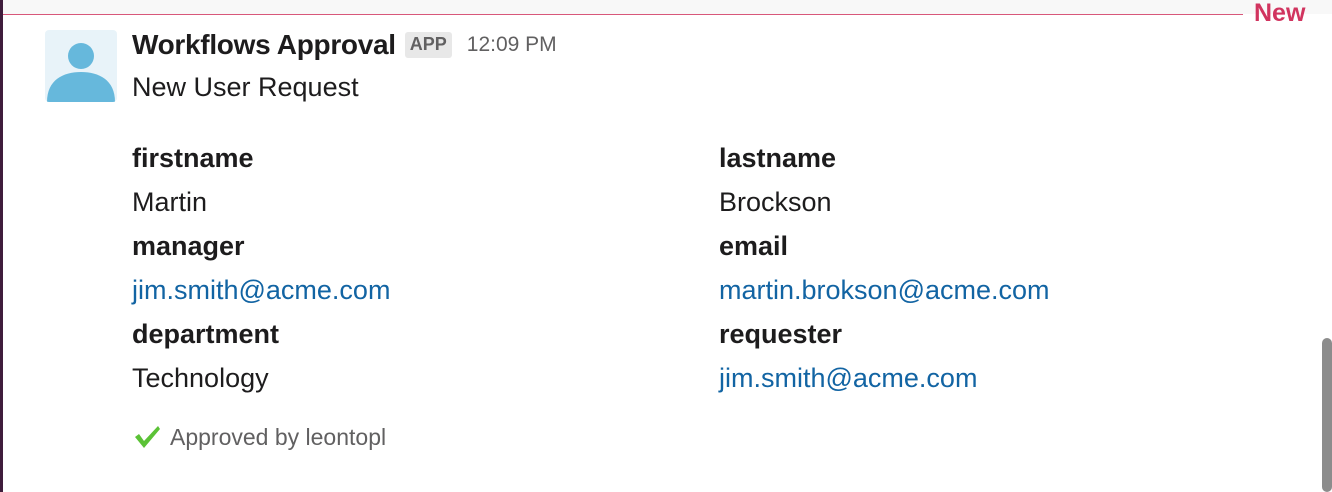 The height and width of the screenshot is (492, 1332). What do you see at coordinates (206, 334) in the screenshot?
I see `field-label-department: department` at bounding box center [206, 334].